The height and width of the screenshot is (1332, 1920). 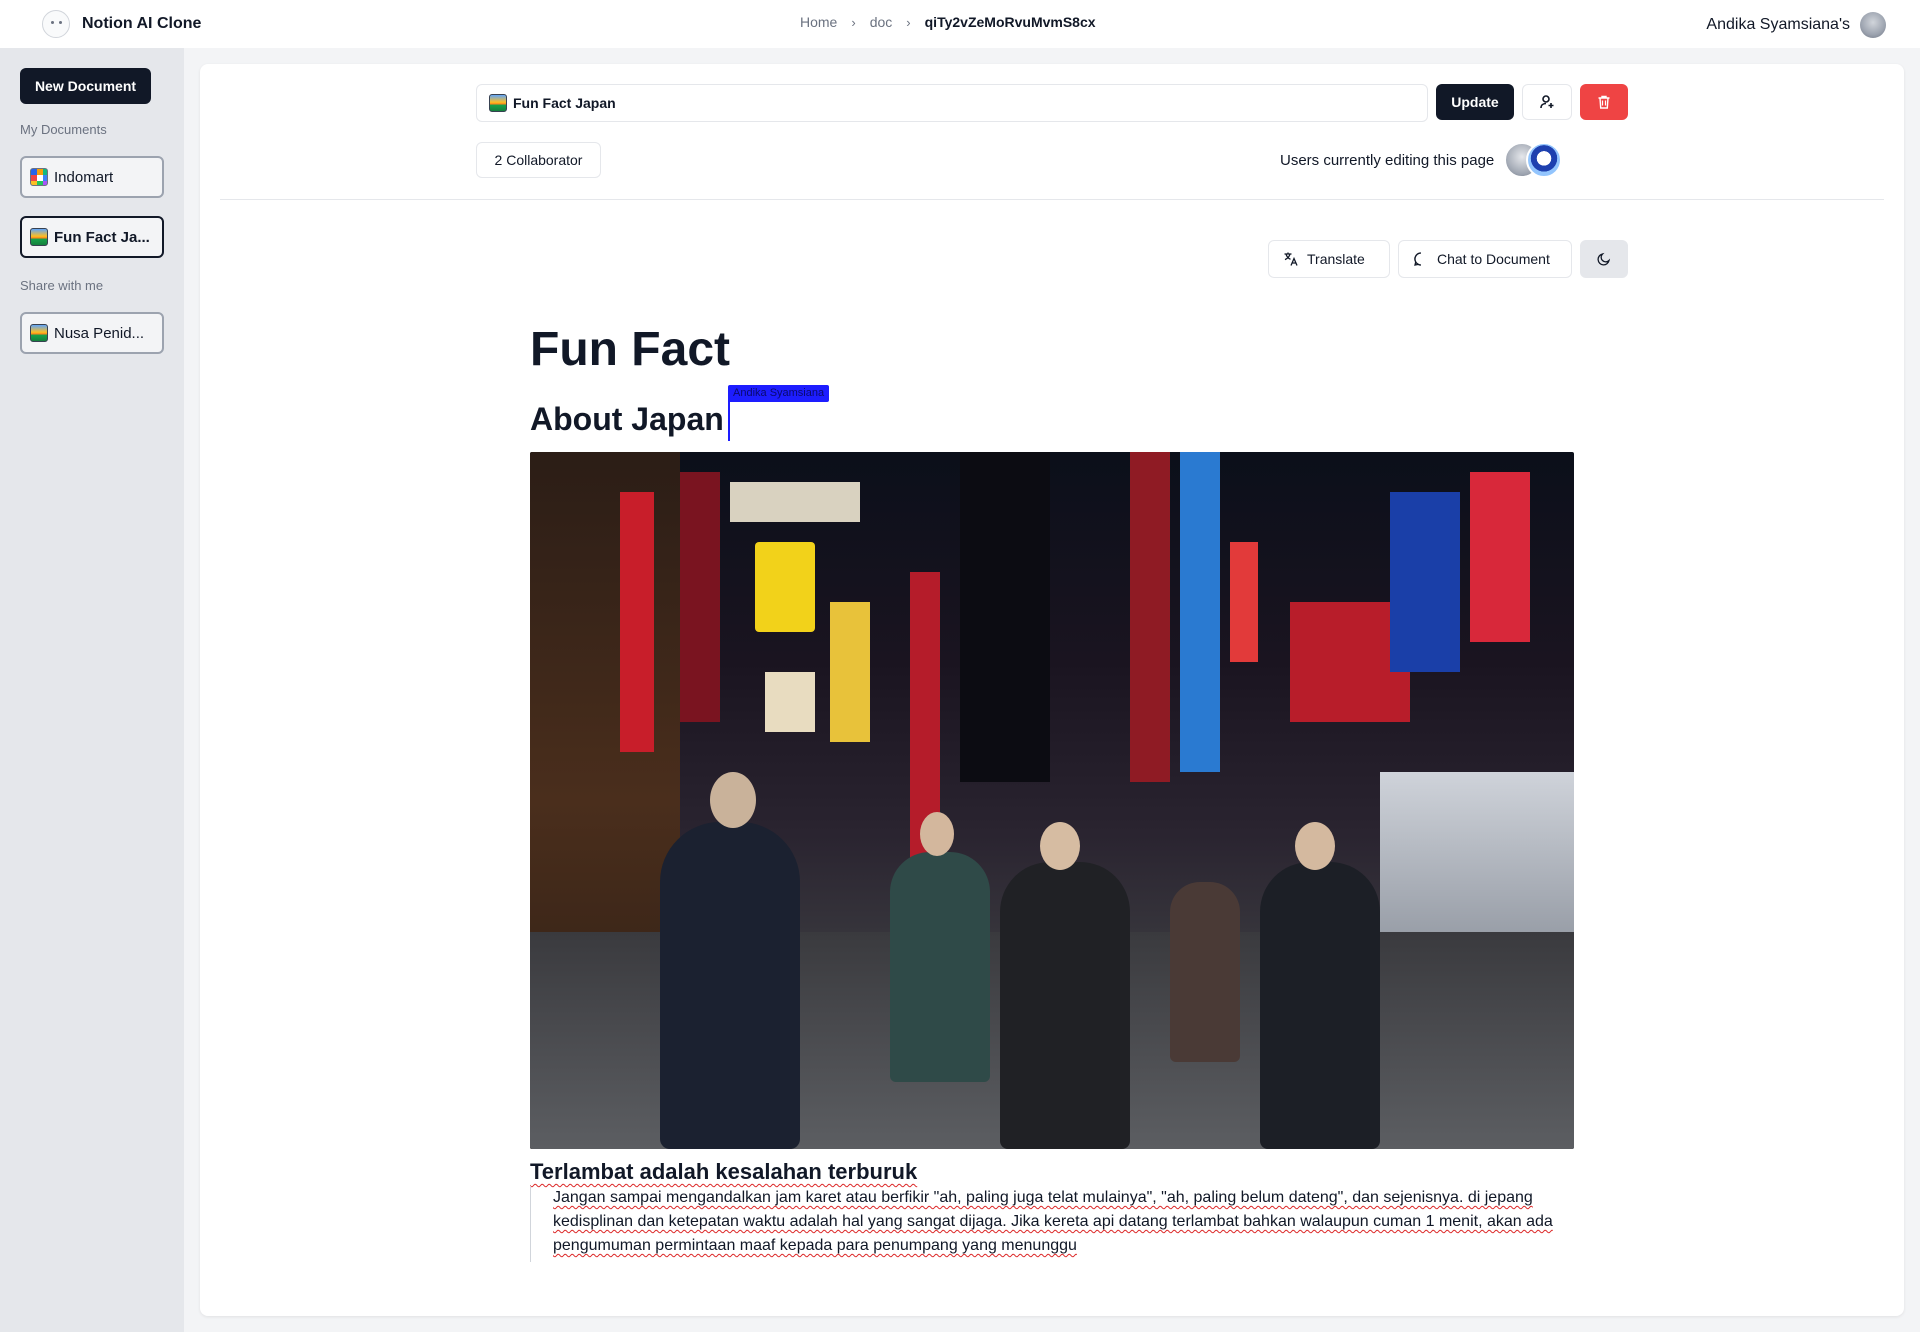 I want to click on brand: Notion AI Clone, so click(x=121, y=24).